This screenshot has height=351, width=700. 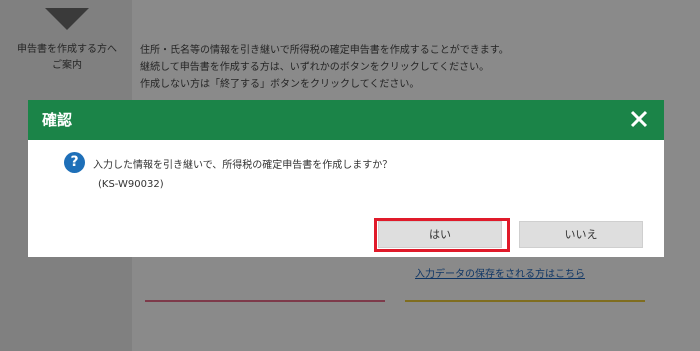 I want to click on dialog-message-code: (KS-W90032), so click(x=131, y=184).